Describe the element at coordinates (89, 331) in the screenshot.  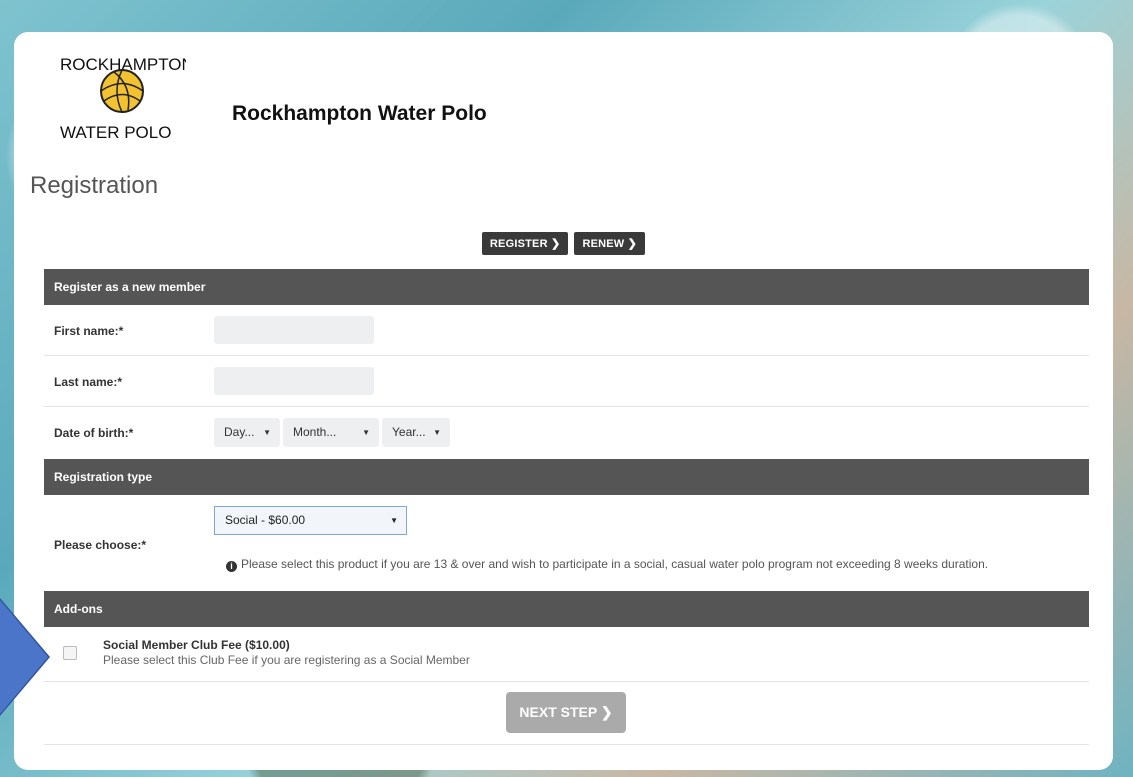
I see `first-name-label: First name:*` at that location.